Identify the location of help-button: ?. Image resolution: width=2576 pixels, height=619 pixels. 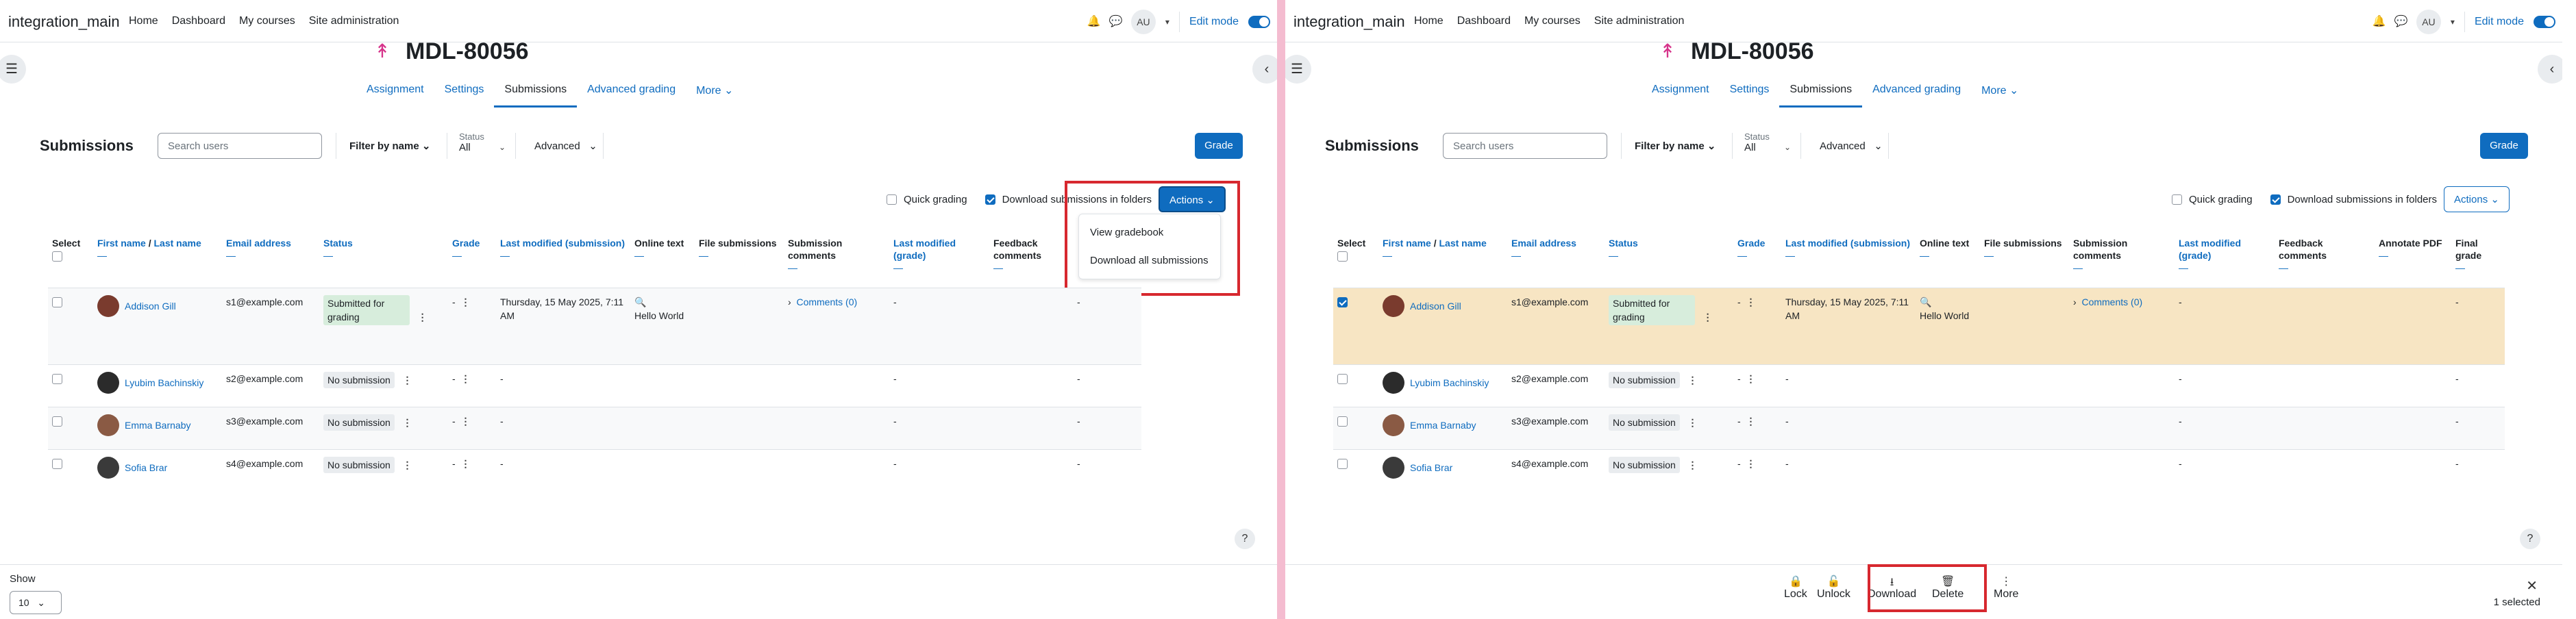
(1245, 539).